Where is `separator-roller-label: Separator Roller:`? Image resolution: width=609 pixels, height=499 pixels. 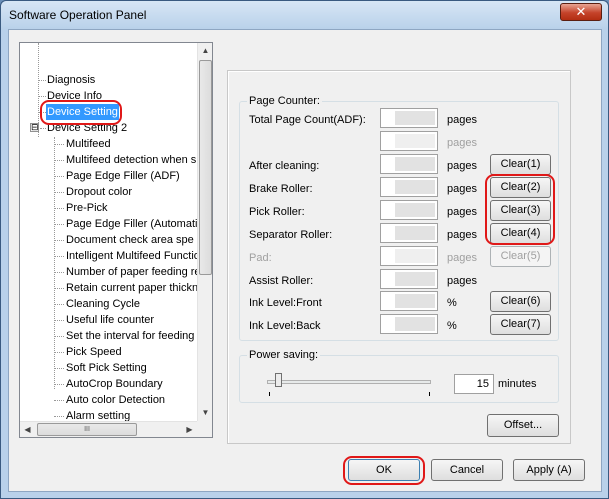 separator-roller-label: Separator Roller: is located at coordinates (291, 235).